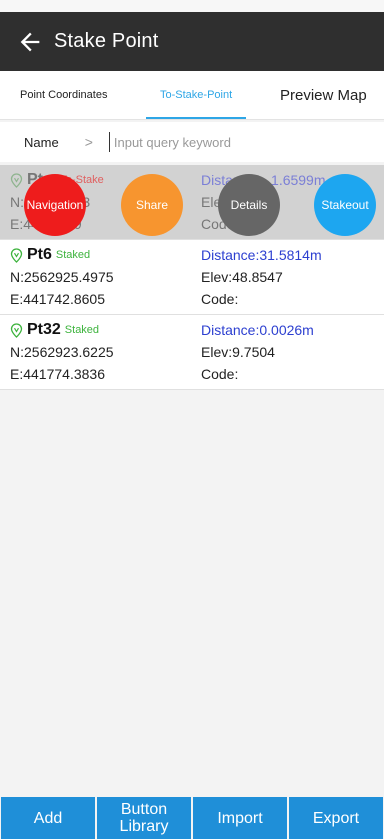  What do you see at coordinates (30, 42) in the screenshot?
I see `back-arrow-icon` at bounding box center [30, 42].